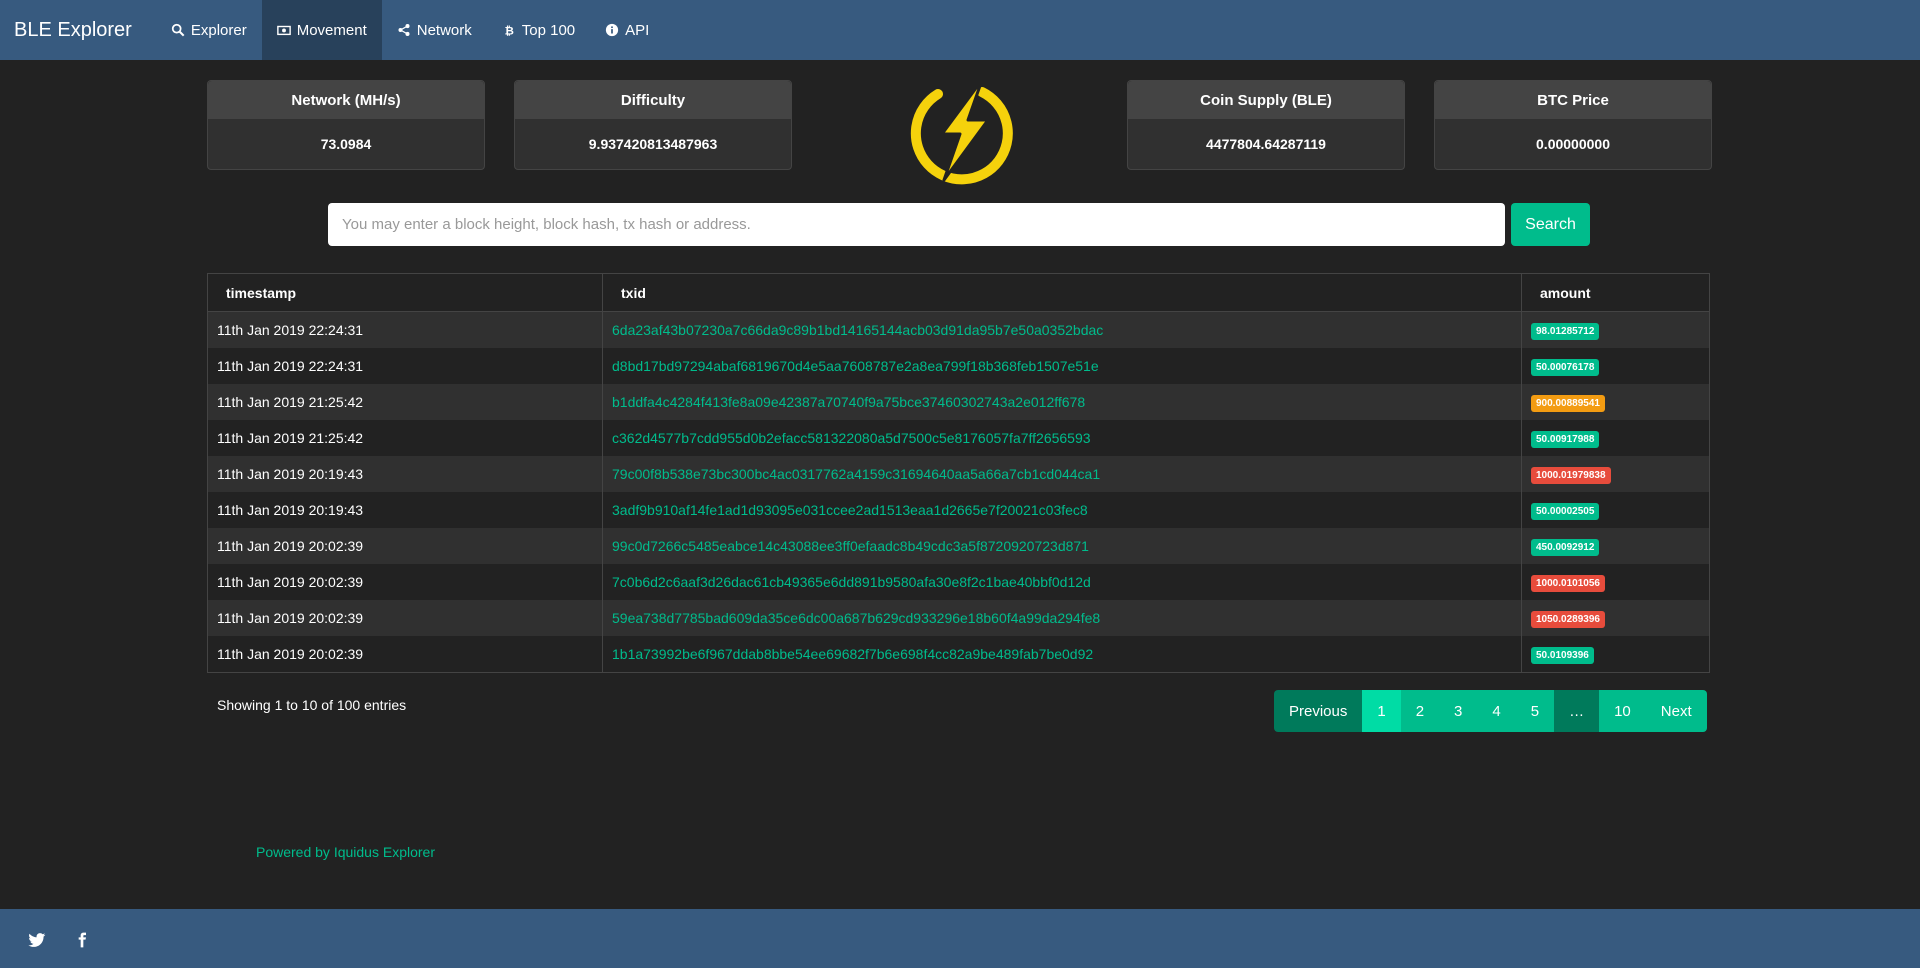 The height and width of the screenshot is (968, 1920). Describe the element at coordinates (346, 144) in the screenshot. I see `panel-network-value: 73.0984` at that location.